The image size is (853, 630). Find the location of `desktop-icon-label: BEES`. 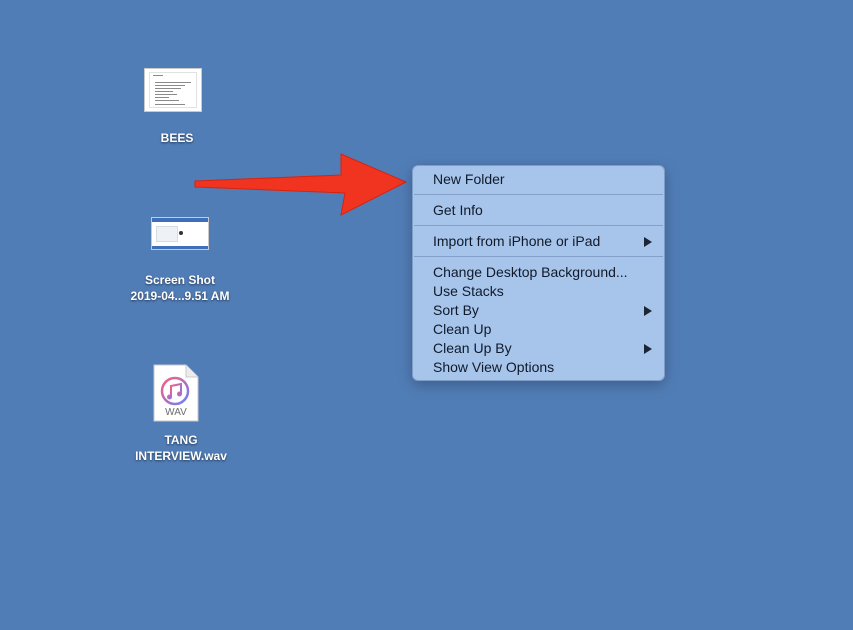

desktop-icon-label: BEES is located at coordinates (177, 138).